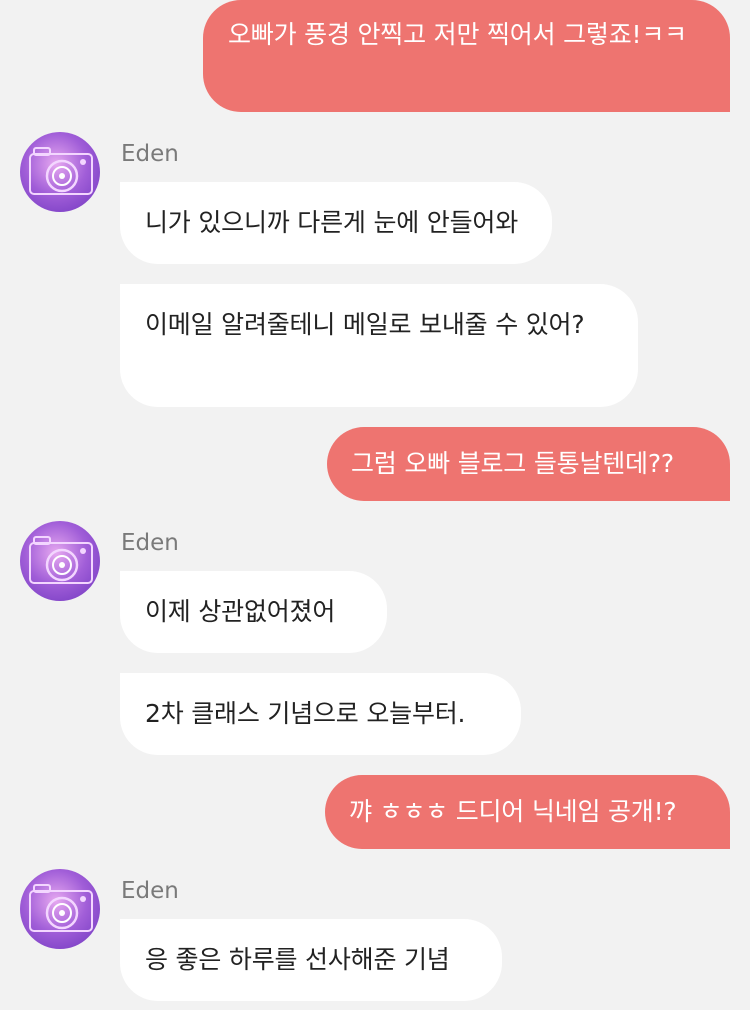  I want to click on incoming-message-bubble: 니가 있으니까 다른게 눈에 안들어와, so click(336, 223).